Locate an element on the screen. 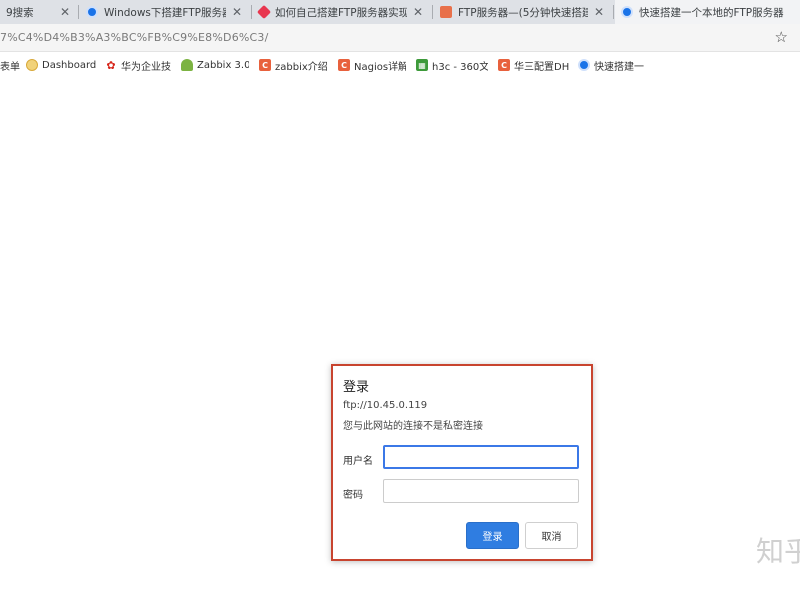 The image size is (800, 600). bookmark-item: 快速搭建一 is located at coordinates (612, 65).